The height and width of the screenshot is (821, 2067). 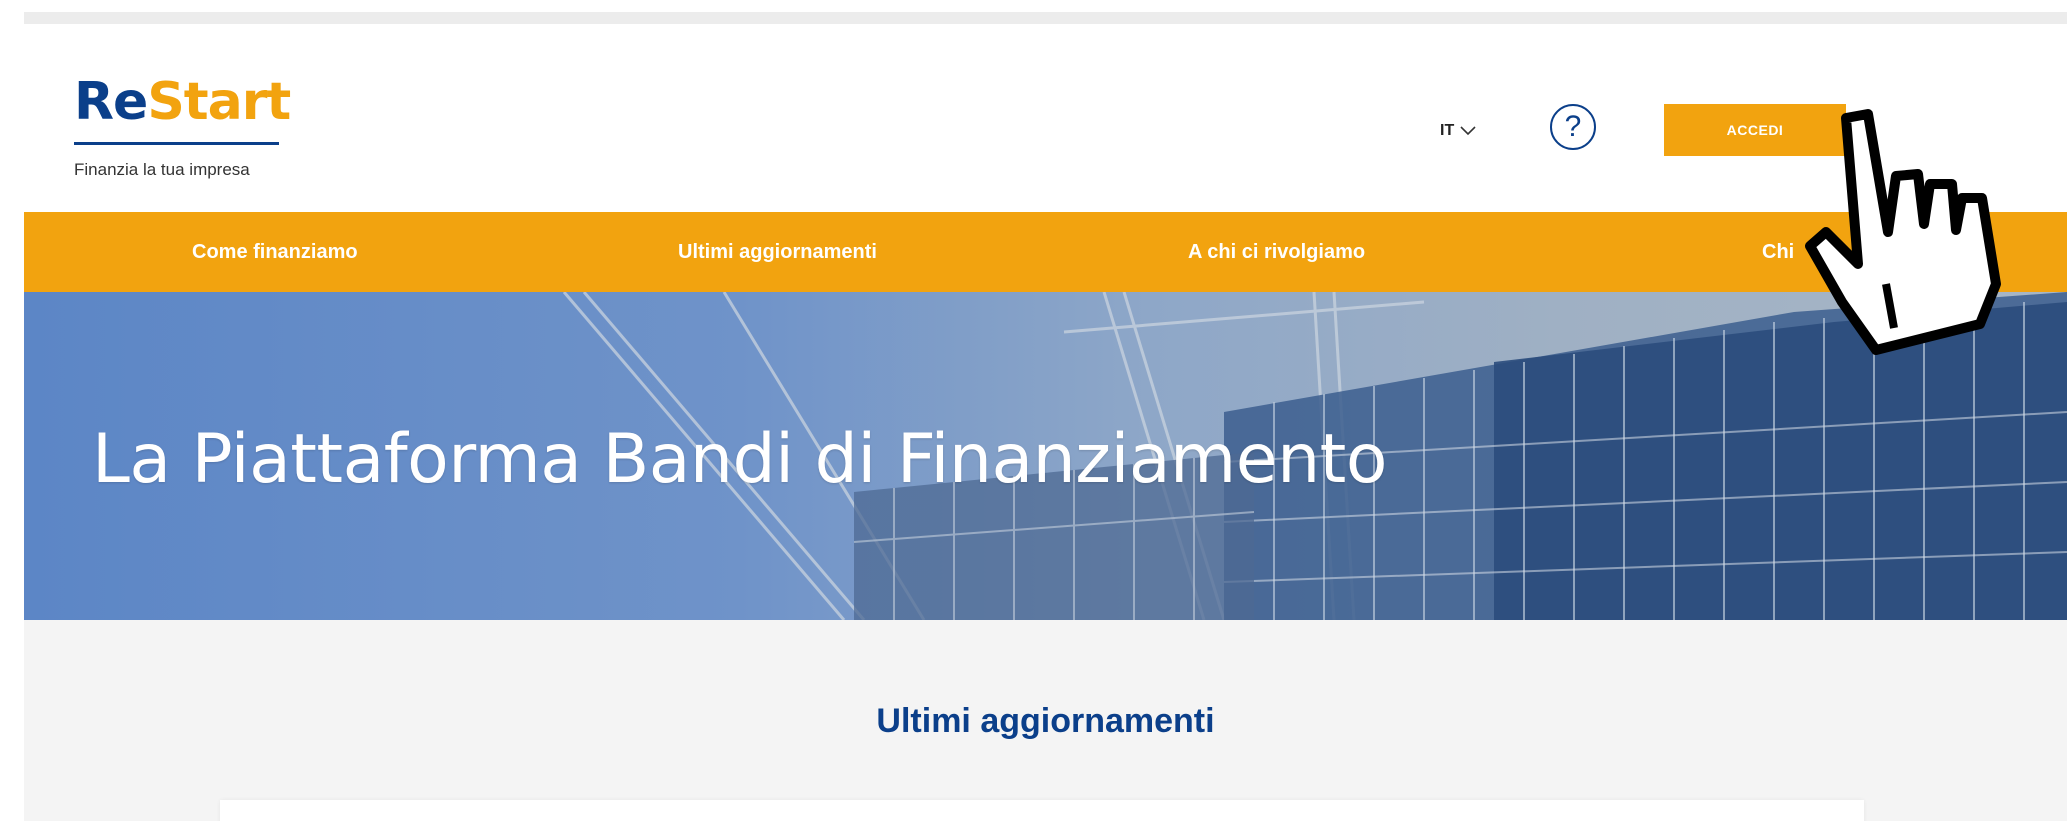 What do you see at coordinates (1447, 130) in the screenshot?
I see `language-label: IT` at bounding box center [1447, 130].